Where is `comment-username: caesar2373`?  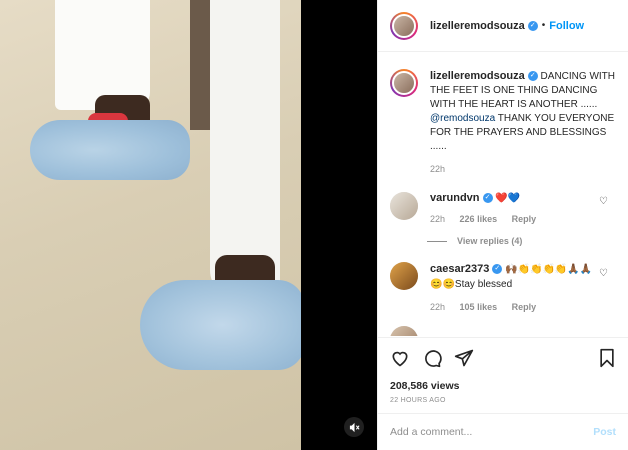
comment-username: caesar2373 is located at coordinates (459, 269).